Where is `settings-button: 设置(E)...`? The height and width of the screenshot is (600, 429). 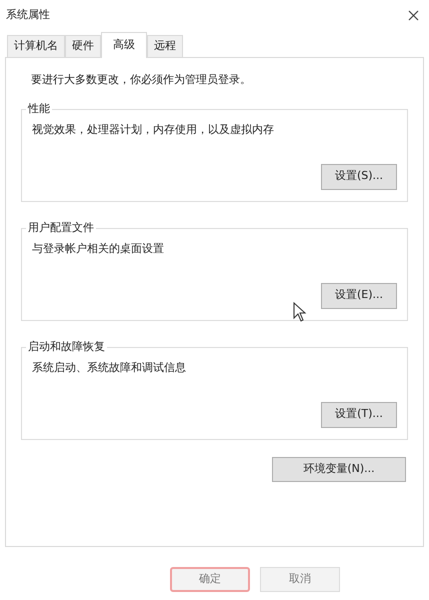 settings-button: 设置(E)... is located at coordinates (359, 295).